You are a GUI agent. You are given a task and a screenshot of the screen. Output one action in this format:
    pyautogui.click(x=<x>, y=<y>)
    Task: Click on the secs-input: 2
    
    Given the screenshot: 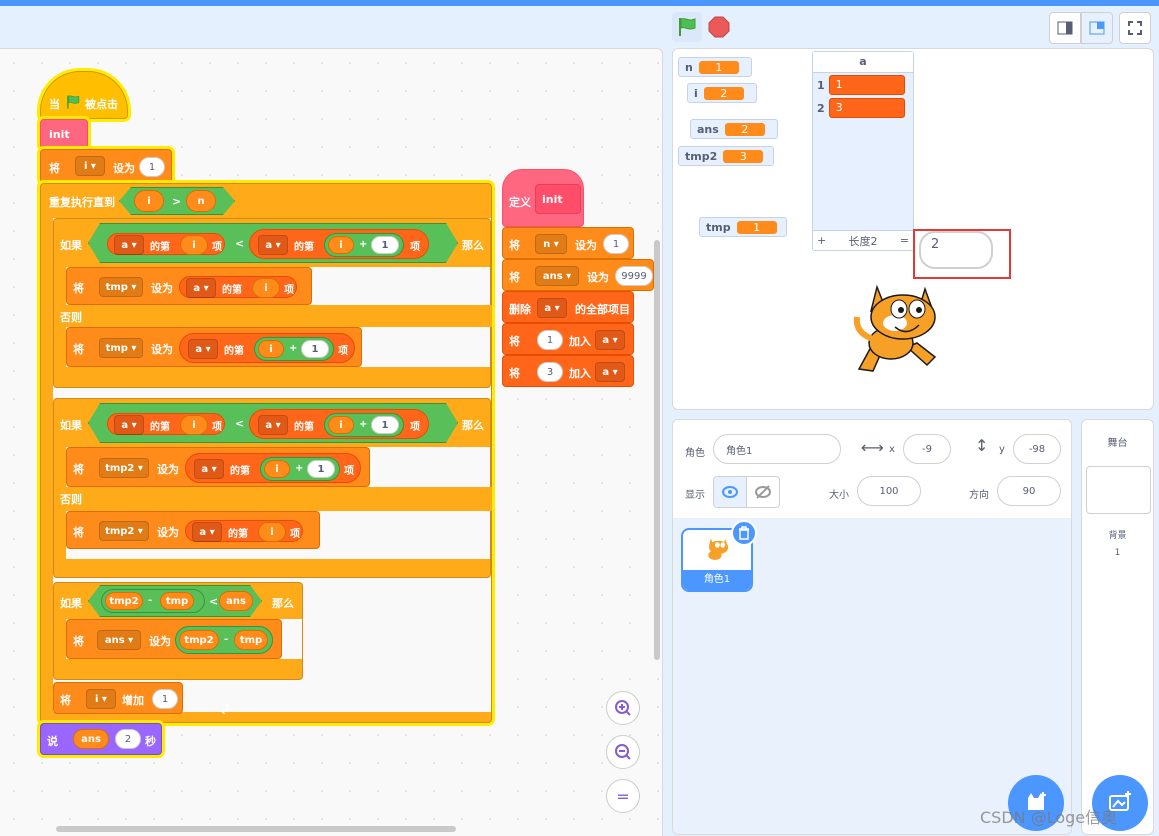 What is the action you would take?
    pyautogui.click(x=128, y=739)
    